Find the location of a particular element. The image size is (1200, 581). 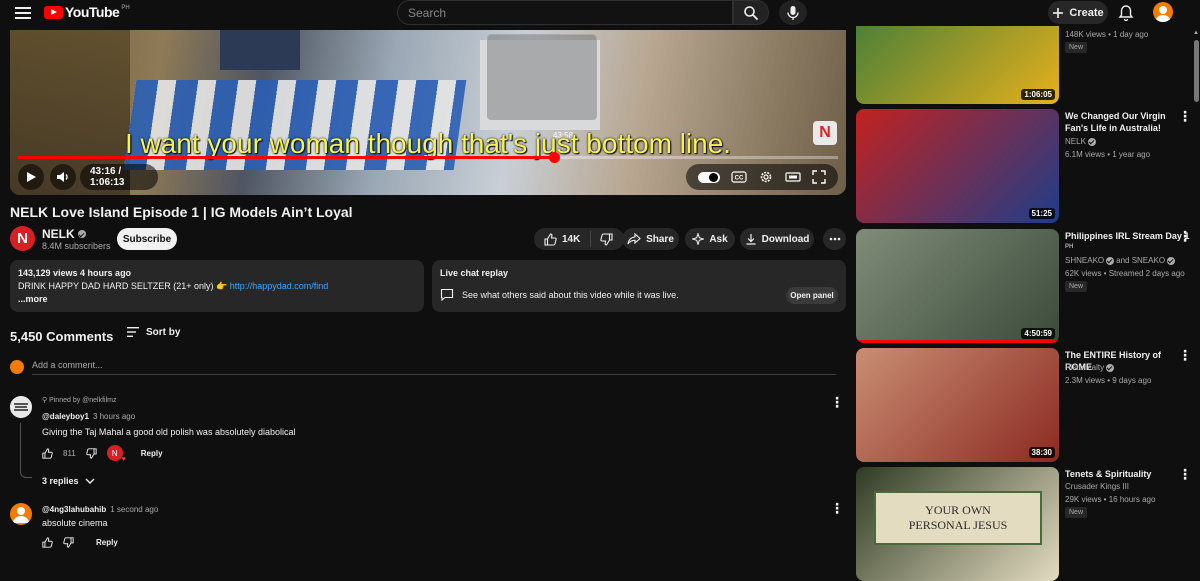

sidebar-thumbnail: 38:30 is located at coordinates (957, 405).